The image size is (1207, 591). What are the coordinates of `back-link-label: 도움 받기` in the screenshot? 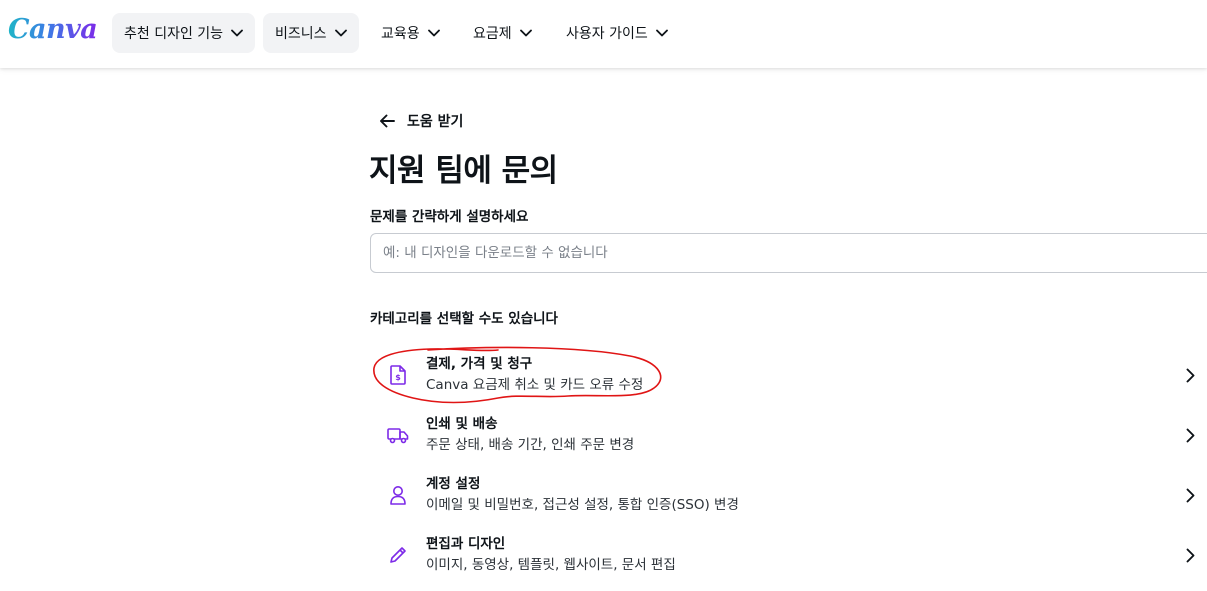 It's located at (435, 122).